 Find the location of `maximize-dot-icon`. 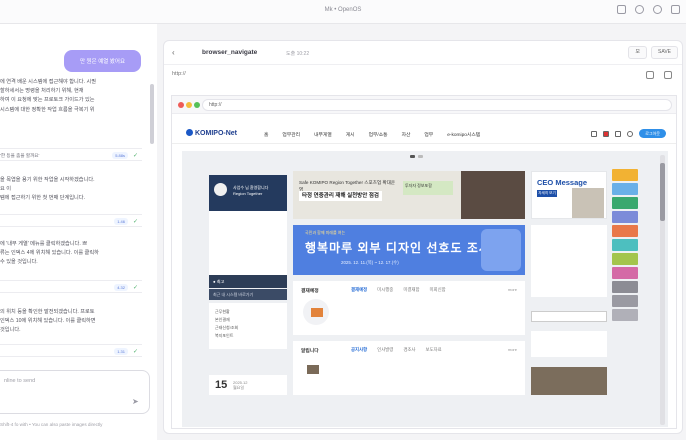

maximize-dot-icon is located at coordinates (197, 105).